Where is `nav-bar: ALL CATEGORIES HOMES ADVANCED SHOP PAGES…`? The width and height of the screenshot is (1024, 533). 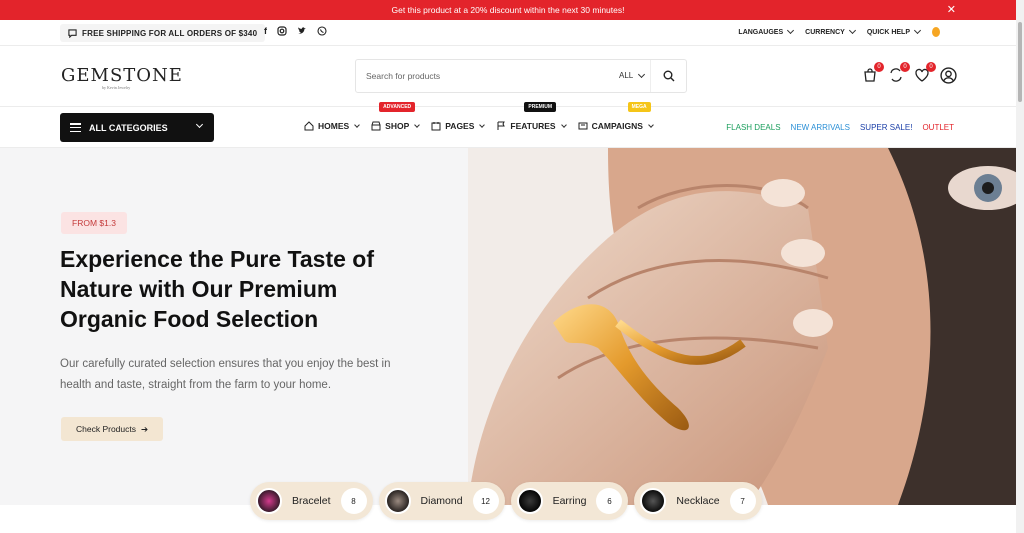
nav-bar: ALL CATEGORIES HOMES ADVANCED SHOP PAGES… is located at coordinates (508, 125).